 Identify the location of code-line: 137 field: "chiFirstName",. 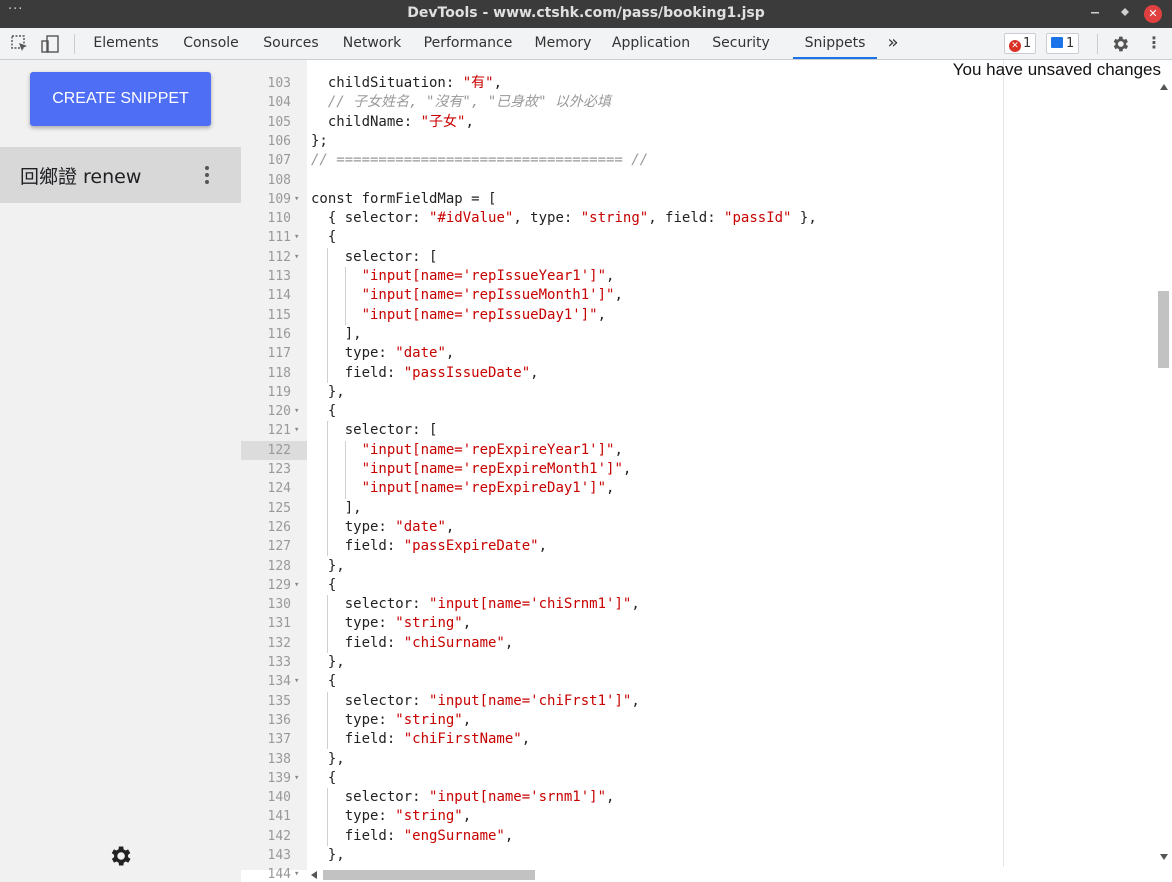
(622, 739).